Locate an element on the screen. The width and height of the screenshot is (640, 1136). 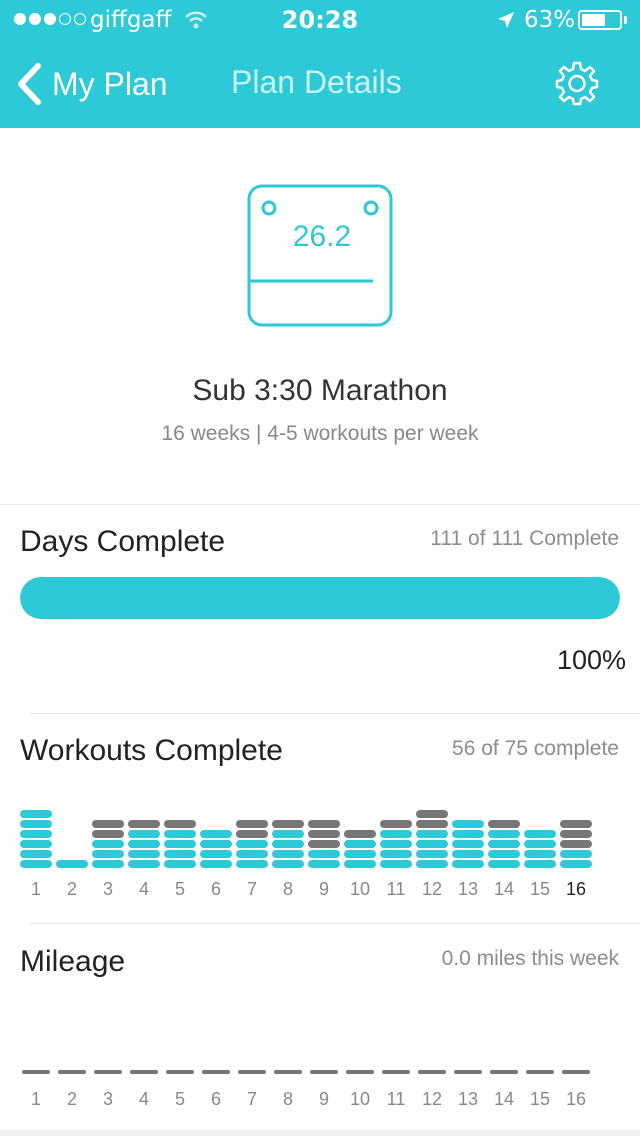
workout-week-label: 5 is located at coordinates (179, 889).